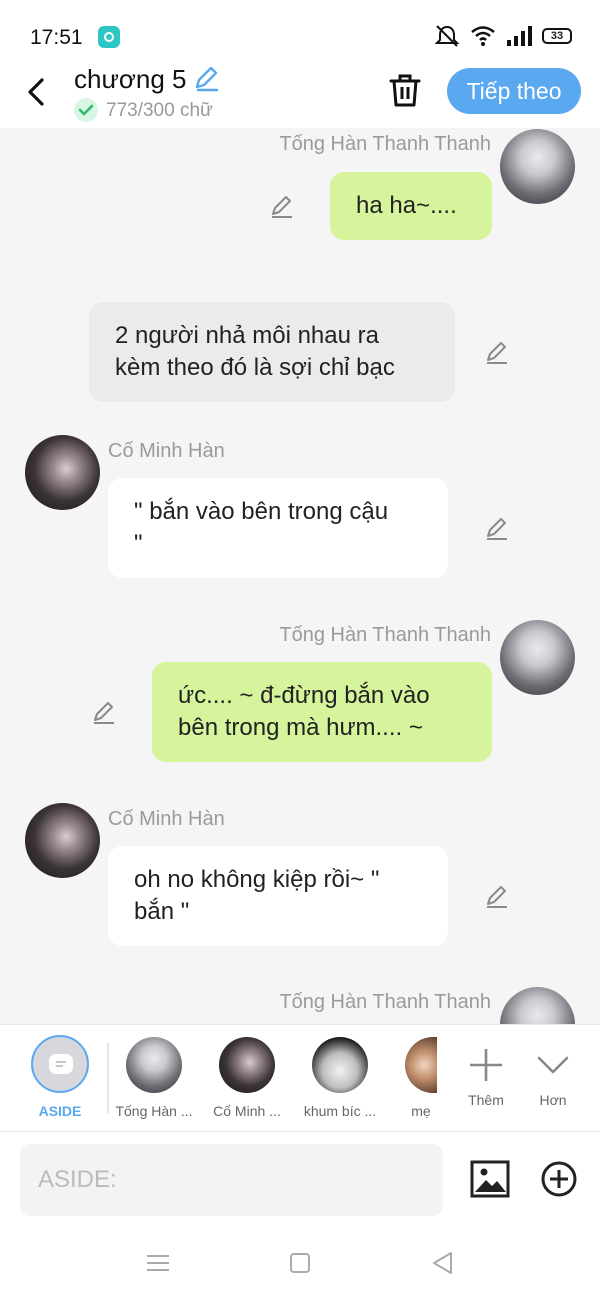 The height and width of the screenshot is (1300, 600). Describe the element at coordinates (300, 727) in the screenshot. I see `message-text-line: bên trong mà hưm.... ~` at that location.